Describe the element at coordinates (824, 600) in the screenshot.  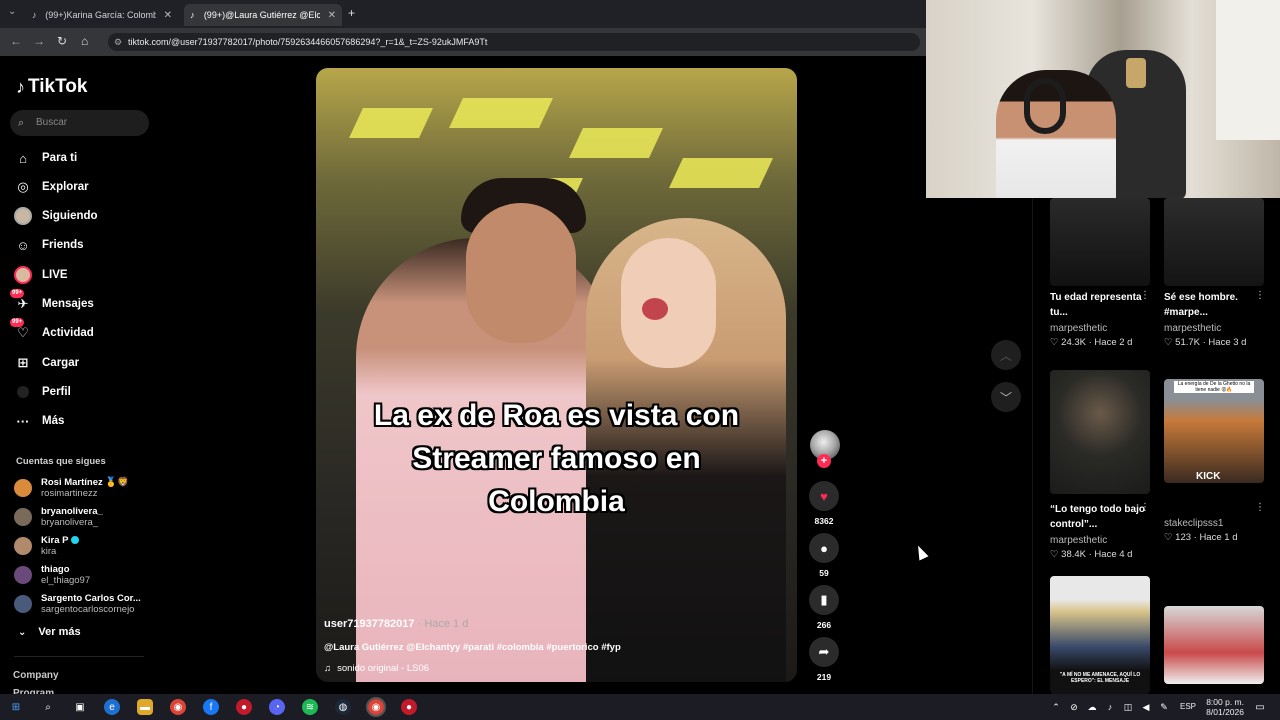
I see `save-button: ▮` at that location.